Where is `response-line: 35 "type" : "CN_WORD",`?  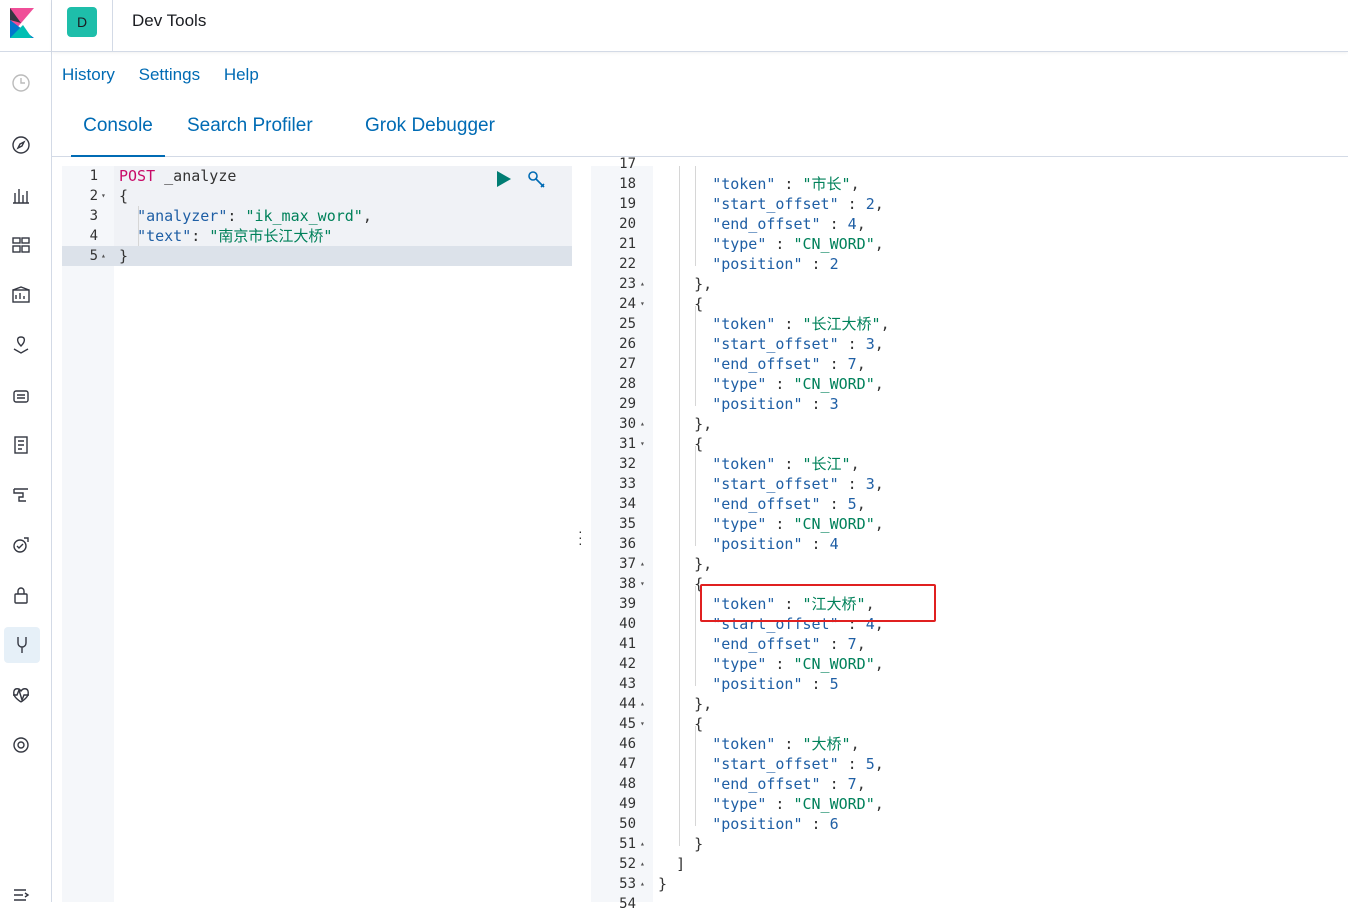 response-line: 35 "type" : "CN_WORD", is located at coordinates (969, 524).